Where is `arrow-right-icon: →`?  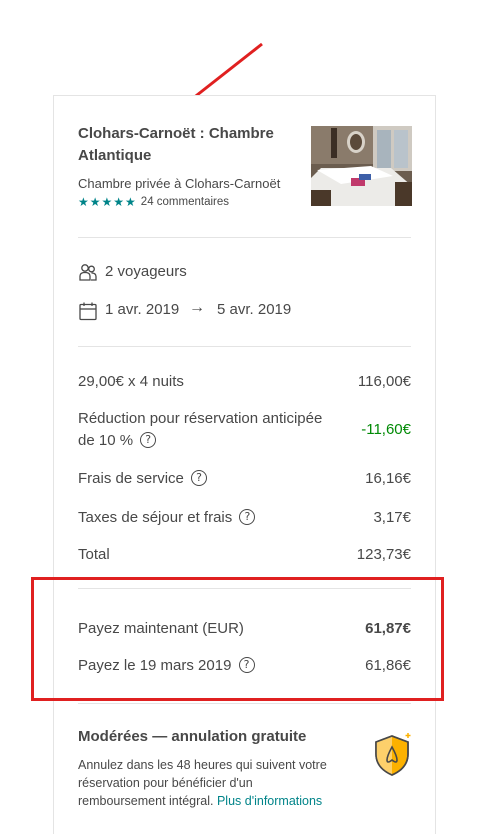
arrow-right-icon: → is located at coordinates (197, 307).